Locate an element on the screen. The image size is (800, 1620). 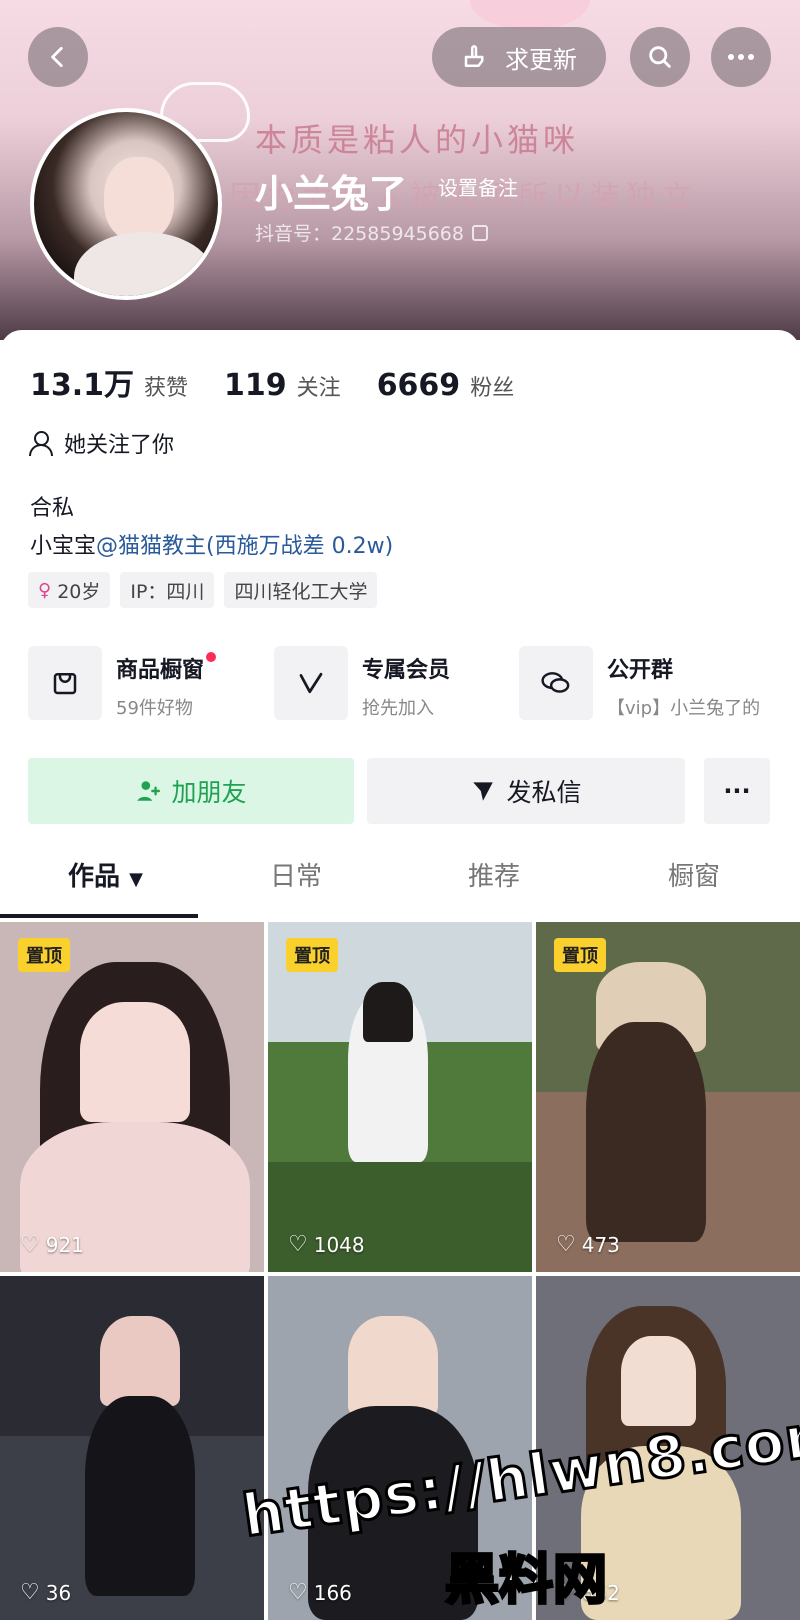
follows-you-note: 她关注了你 is located at coordinates (101, 443).